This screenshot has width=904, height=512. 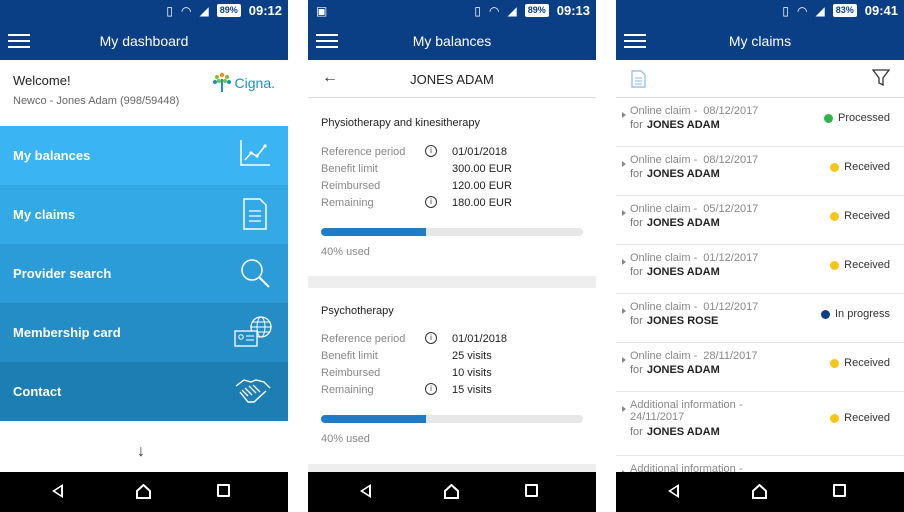 I want to click on usage-progress-bar, so click(x=452, y=232).